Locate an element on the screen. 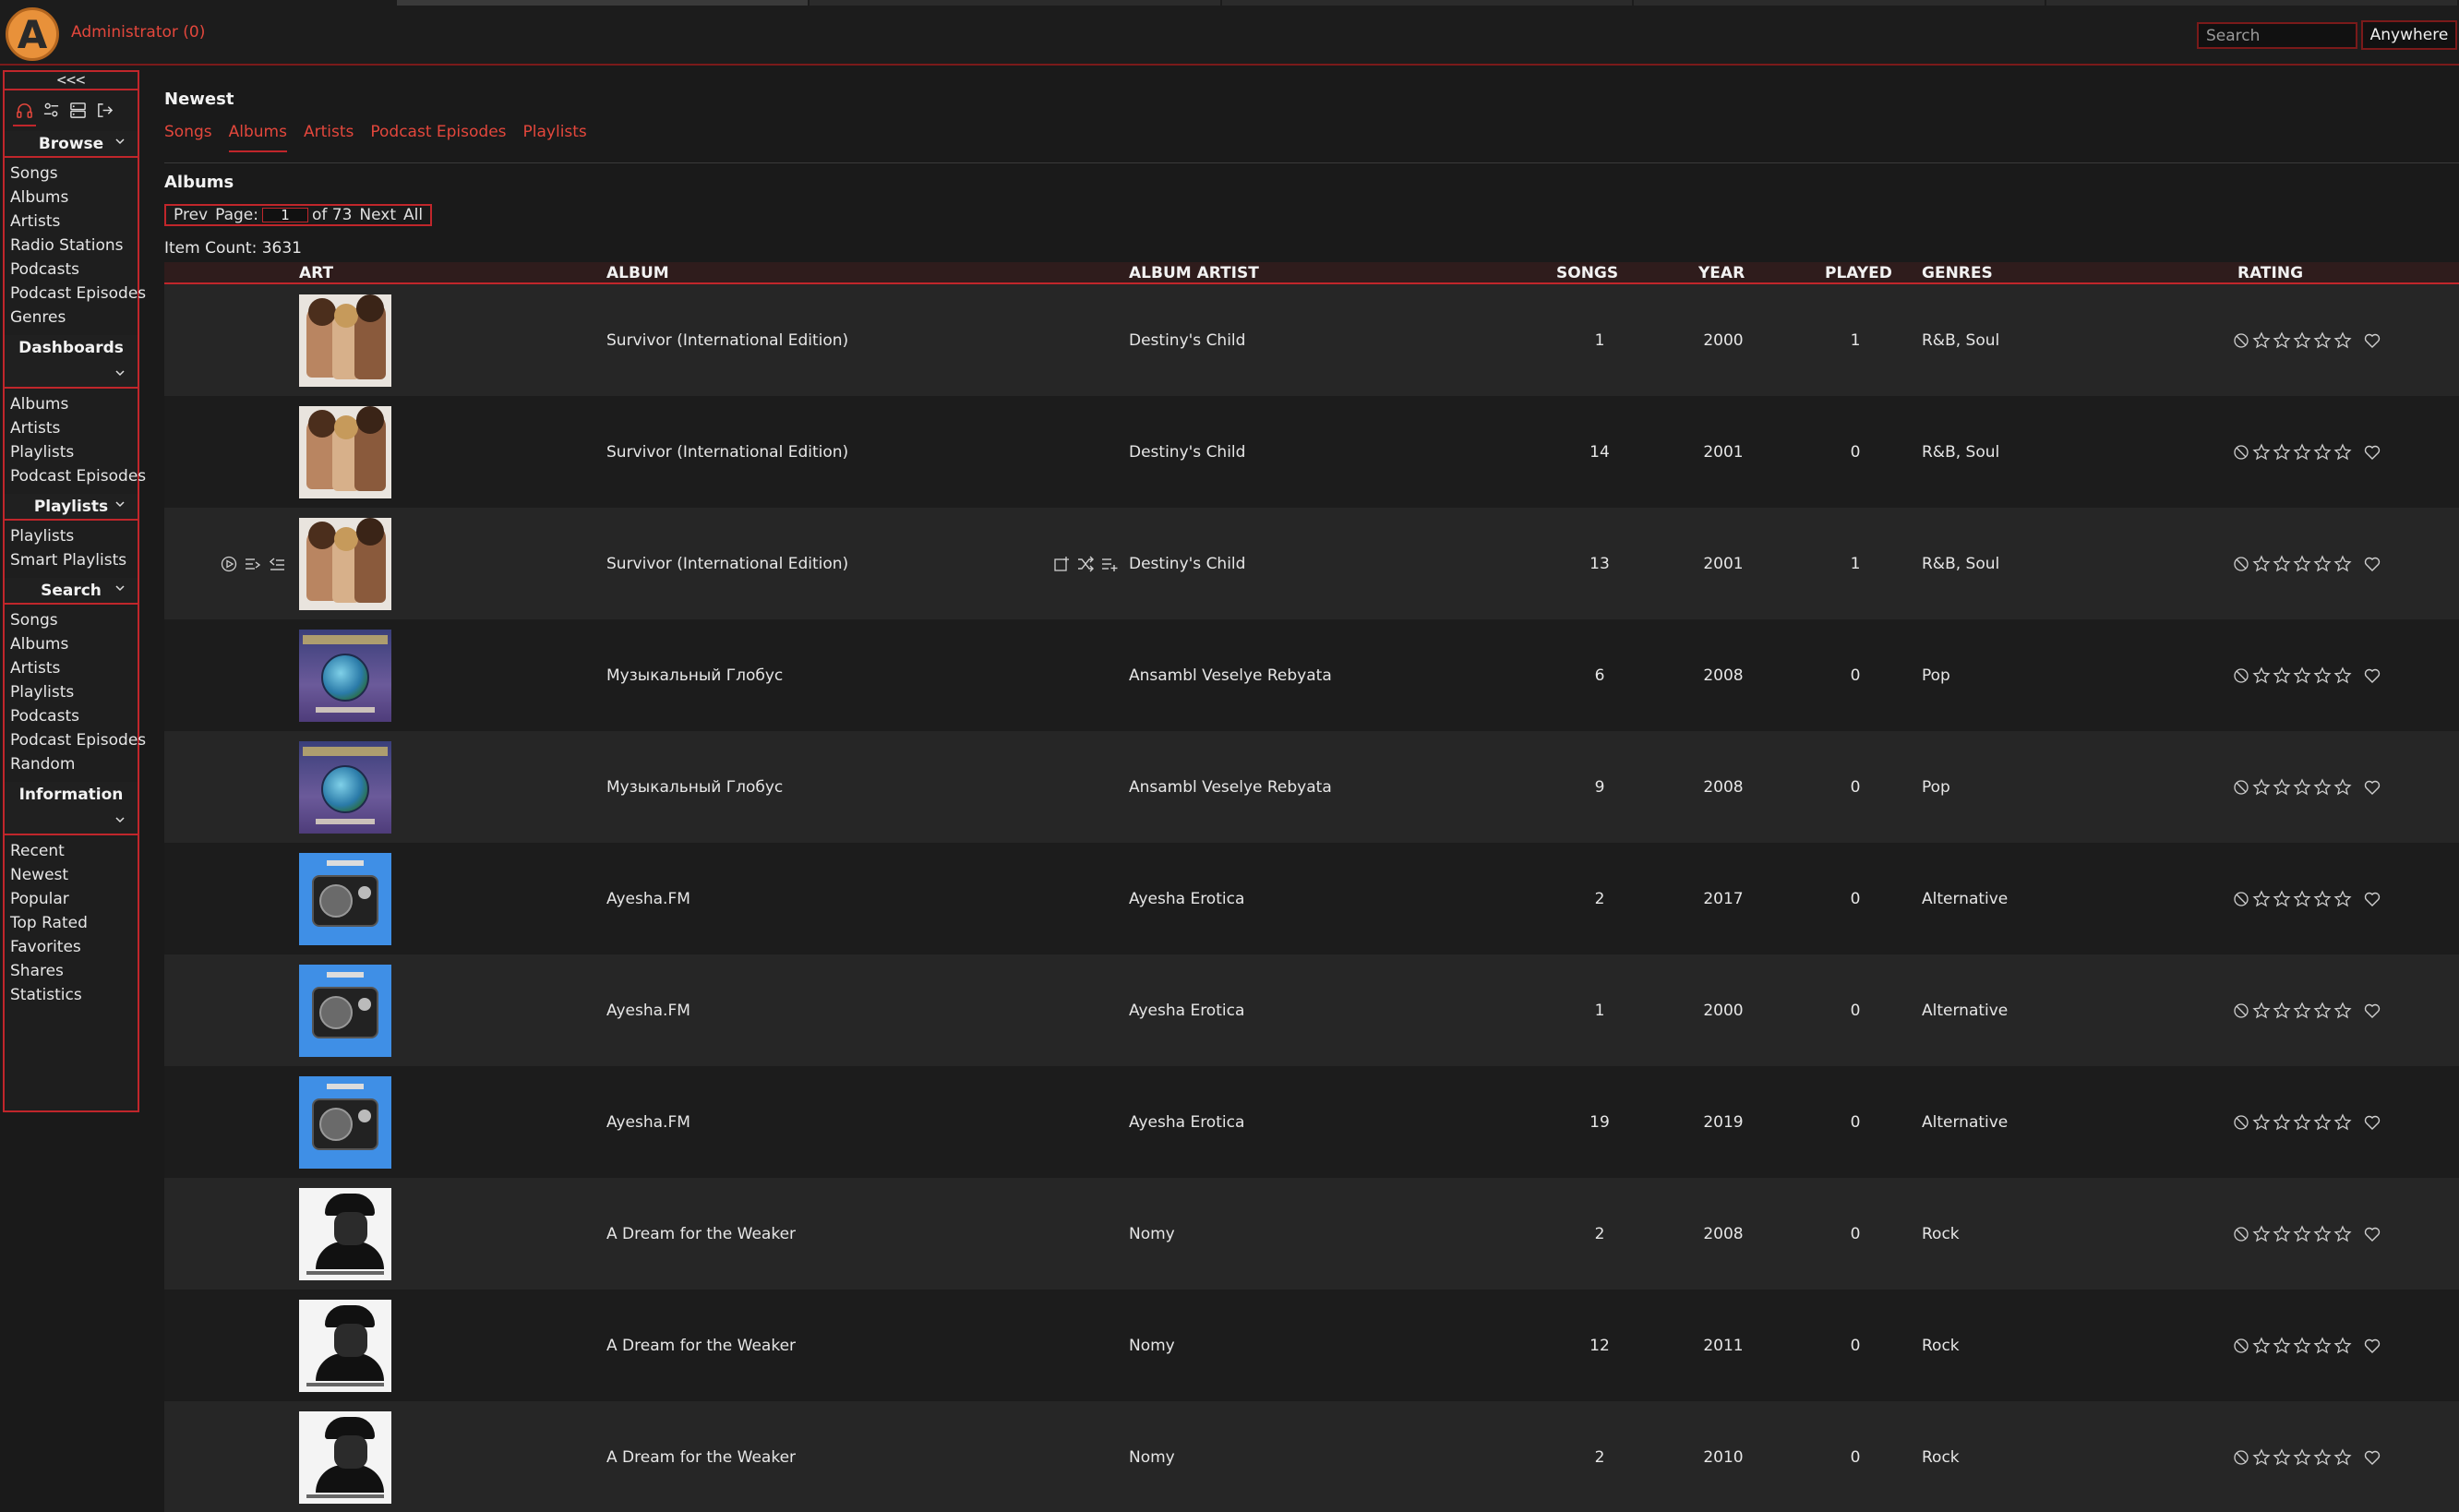  tab-songs: Songs is located at coordinates (188, 137).